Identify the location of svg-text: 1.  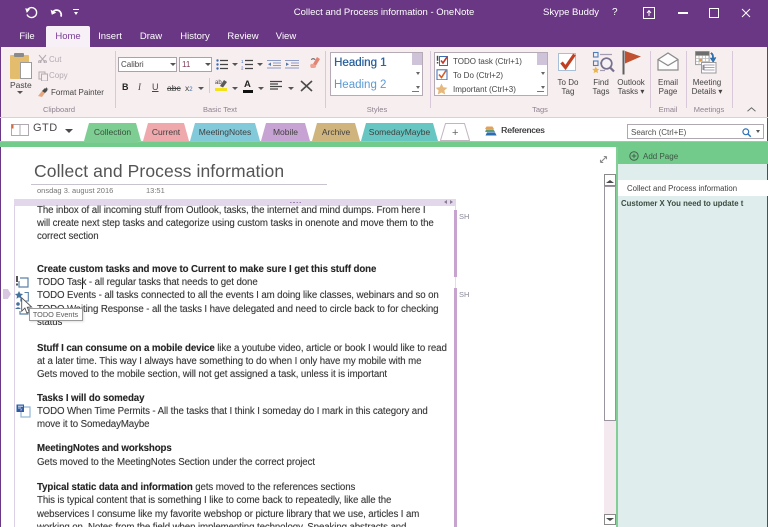
(242, 61).